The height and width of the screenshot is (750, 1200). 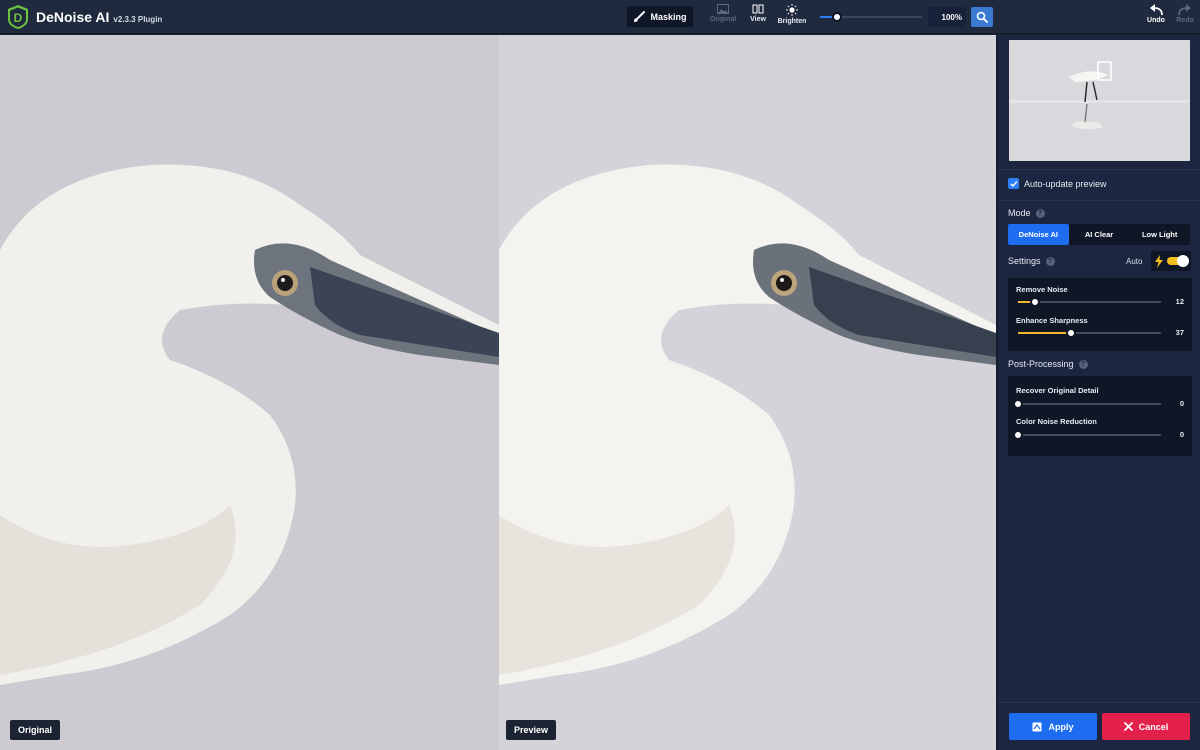 What do you see at coordinates (73, 17) in the screenshot?
I see `app-name: DeNoise AI` at bounding box center [73, 17].